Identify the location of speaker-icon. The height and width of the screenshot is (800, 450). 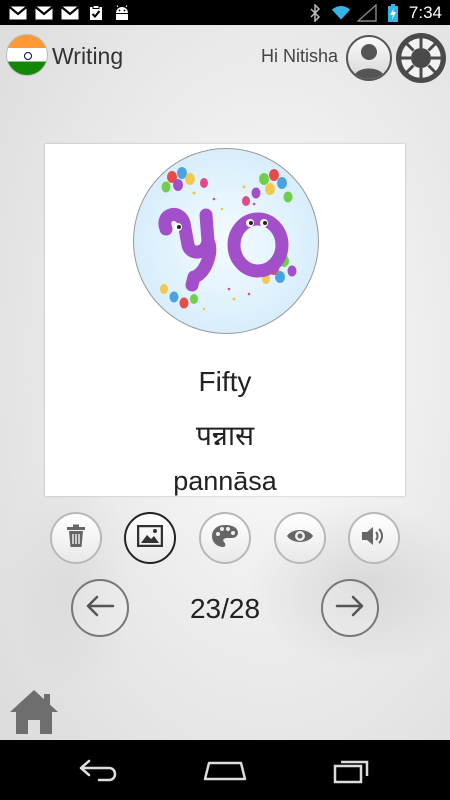
(374, 538).